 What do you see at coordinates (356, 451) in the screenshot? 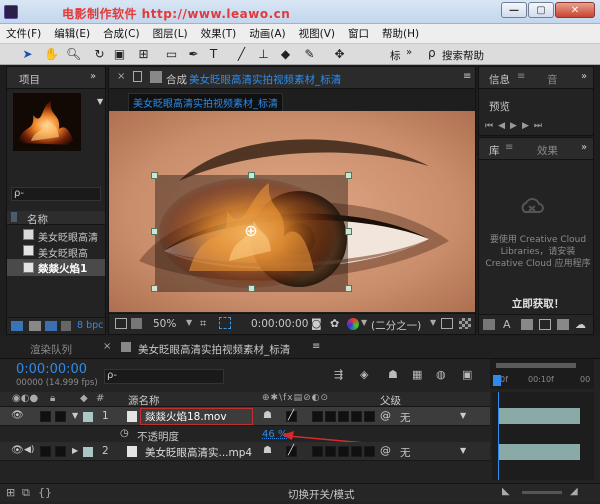
I see `adjustment-switch` at bounding box center [356, 451].